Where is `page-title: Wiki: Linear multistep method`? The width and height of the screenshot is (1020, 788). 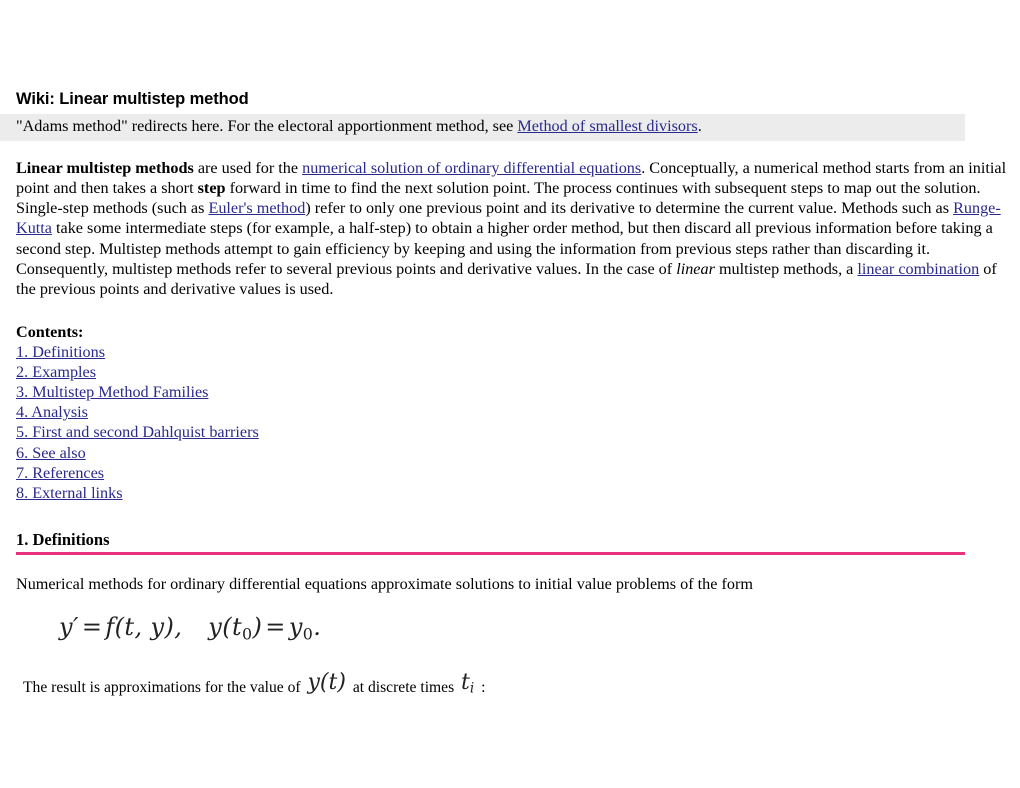
page-title: Wiki: Linear multistep method is located at coordinates (132, 99).